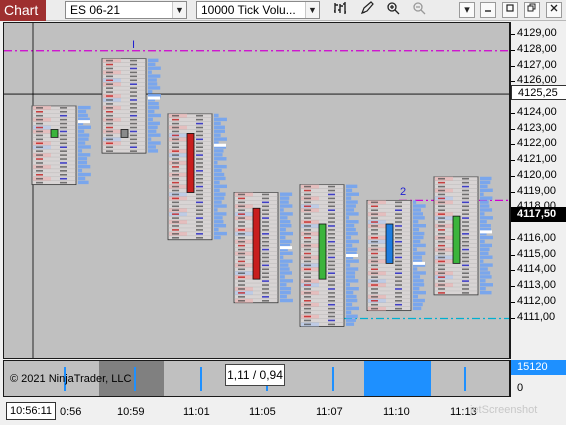  What do you see at coordinates (196, 412) in the screenshot?
I see `time-label: 11:01` at bounding box center [196, 412].